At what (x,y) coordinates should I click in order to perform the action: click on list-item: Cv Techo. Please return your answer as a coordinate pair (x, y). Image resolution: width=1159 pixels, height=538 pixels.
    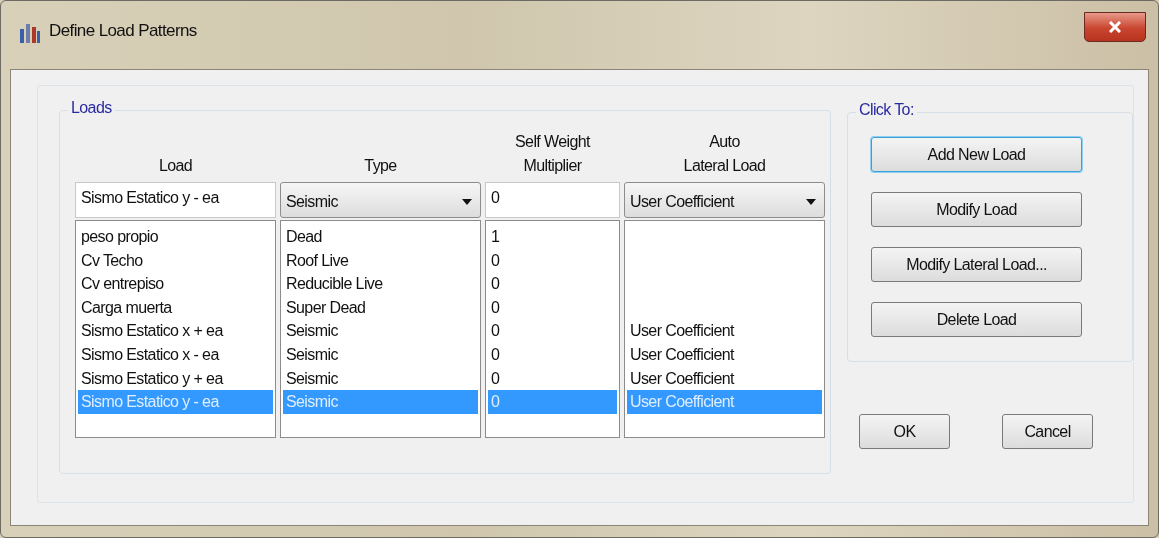
    Looking at the image, I should click on (175, 260).